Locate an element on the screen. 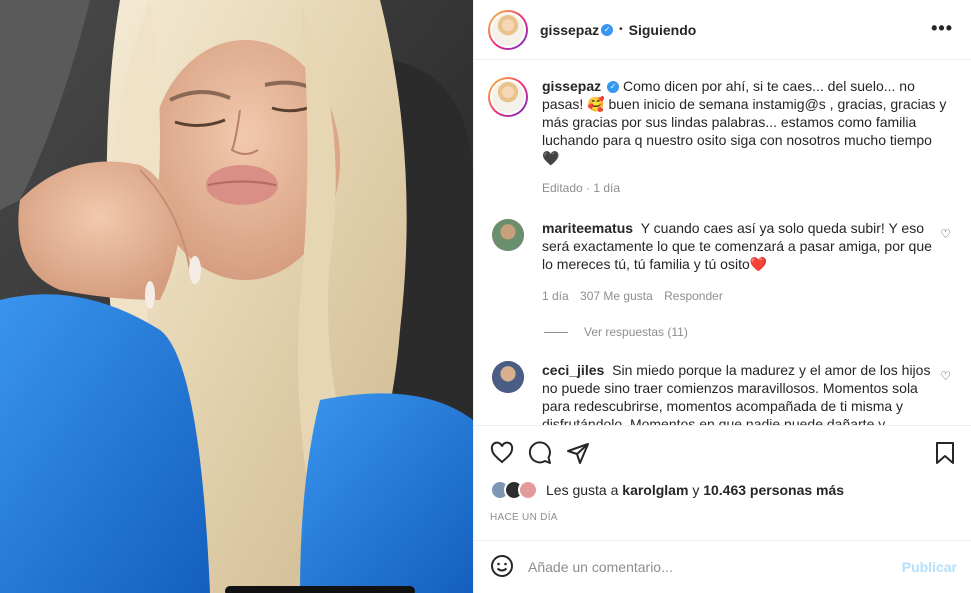  emoji-icon is located at coordinates (502, 567).